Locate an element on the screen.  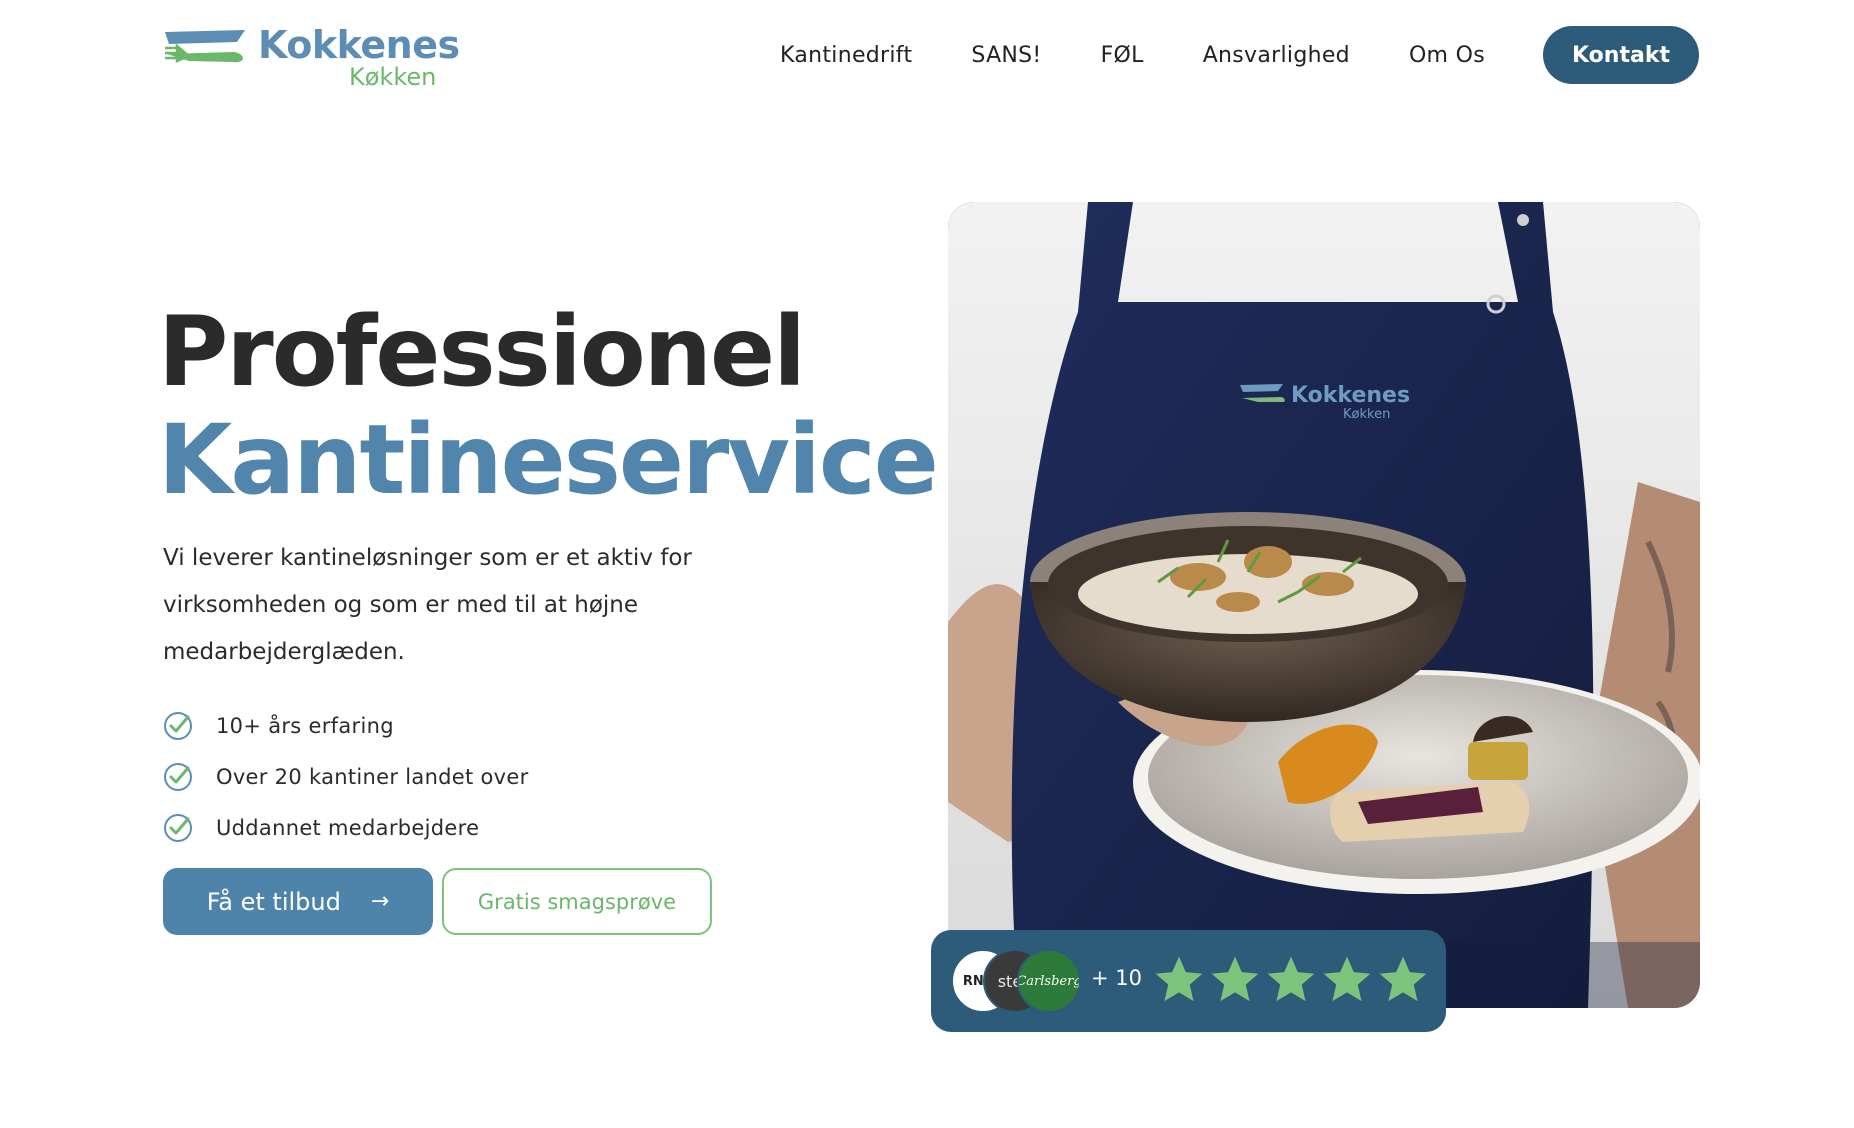
contact-button: Kontakt is located at coordinates (1621, 55).